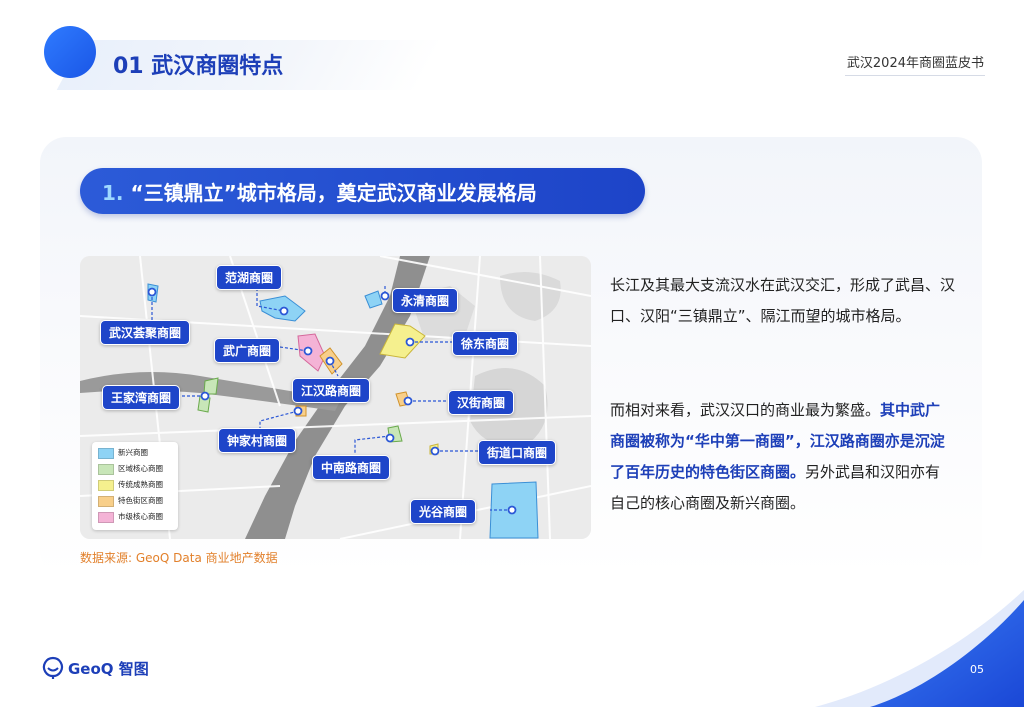 The width and height of the screenshot is (1024, 707). Describe the element at coordinates (443, 511) in the screenshot. I see `map-label-guanggu: 光谷商圈` at that location.